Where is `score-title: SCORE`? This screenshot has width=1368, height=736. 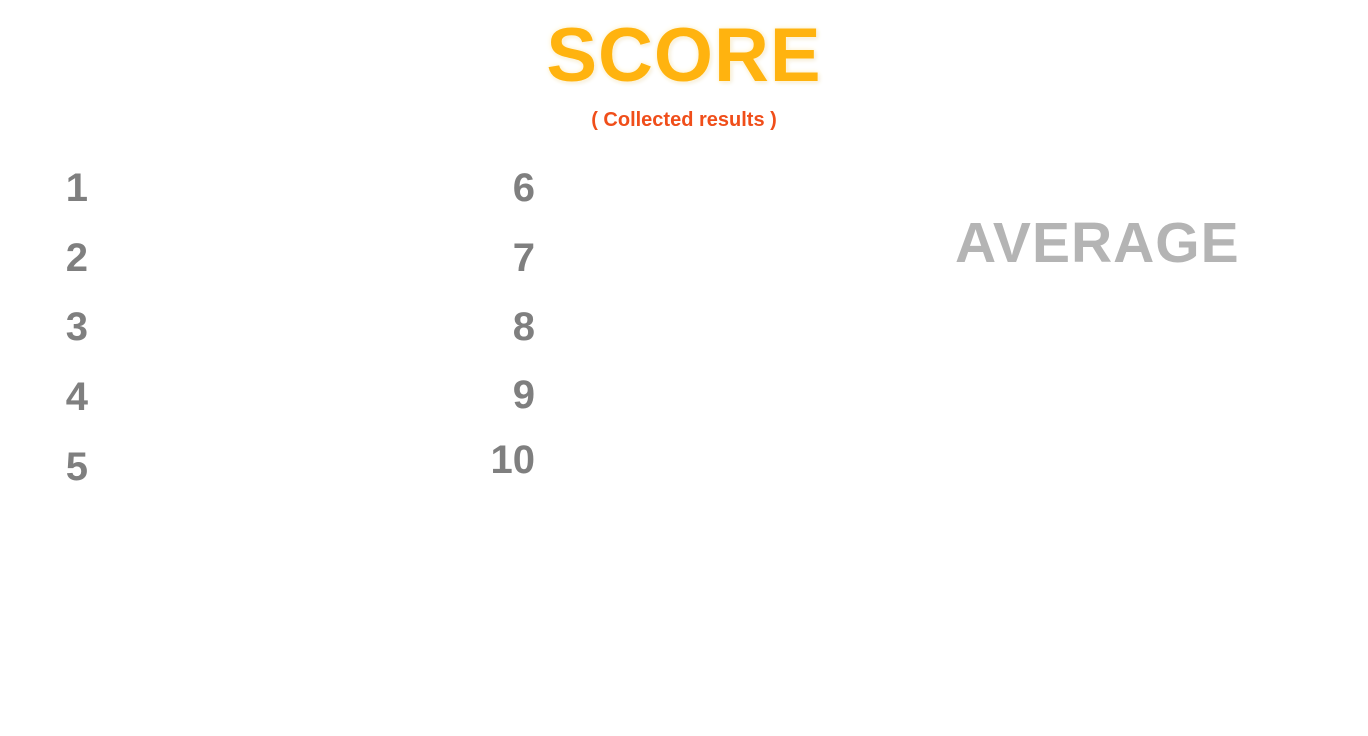 score-title: SCORE is located at coordinates (684, 55).